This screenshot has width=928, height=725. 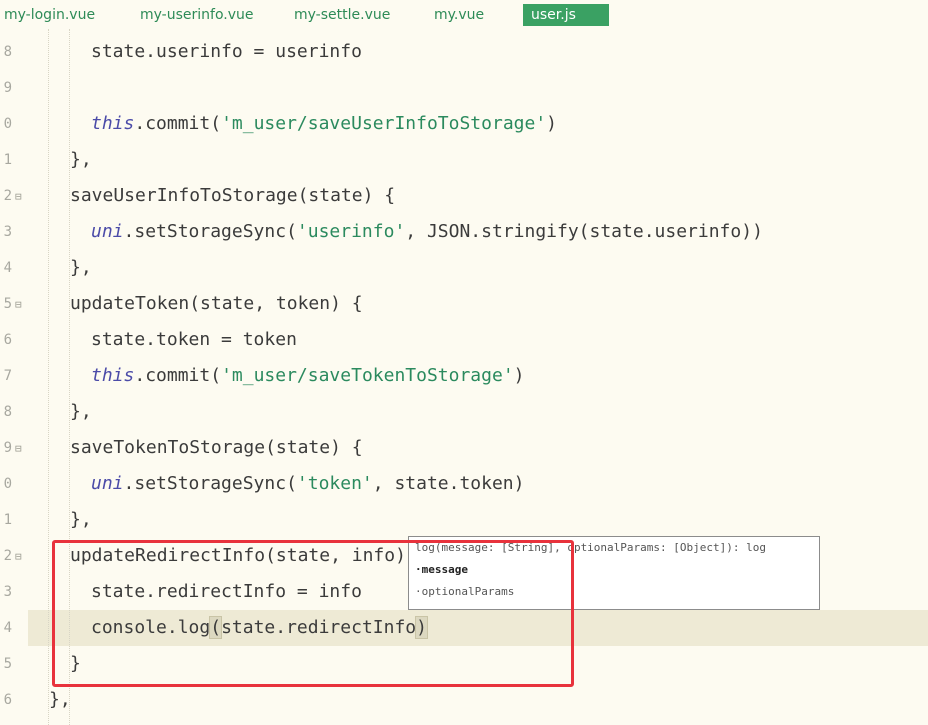 I want to click on tab-my-settle-vue: my-settle.vue, so click(x=342, y=15).